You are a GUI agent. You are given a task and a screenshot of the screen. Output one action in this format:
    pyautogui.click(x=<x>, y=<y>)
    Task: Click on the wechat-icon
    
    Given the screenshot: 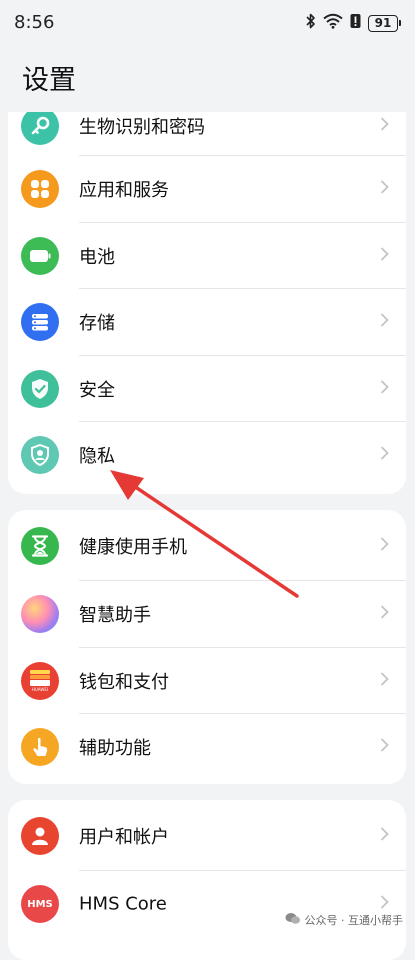 What is the action you would take?
    pyautogui.click(x=293, y=920)
    